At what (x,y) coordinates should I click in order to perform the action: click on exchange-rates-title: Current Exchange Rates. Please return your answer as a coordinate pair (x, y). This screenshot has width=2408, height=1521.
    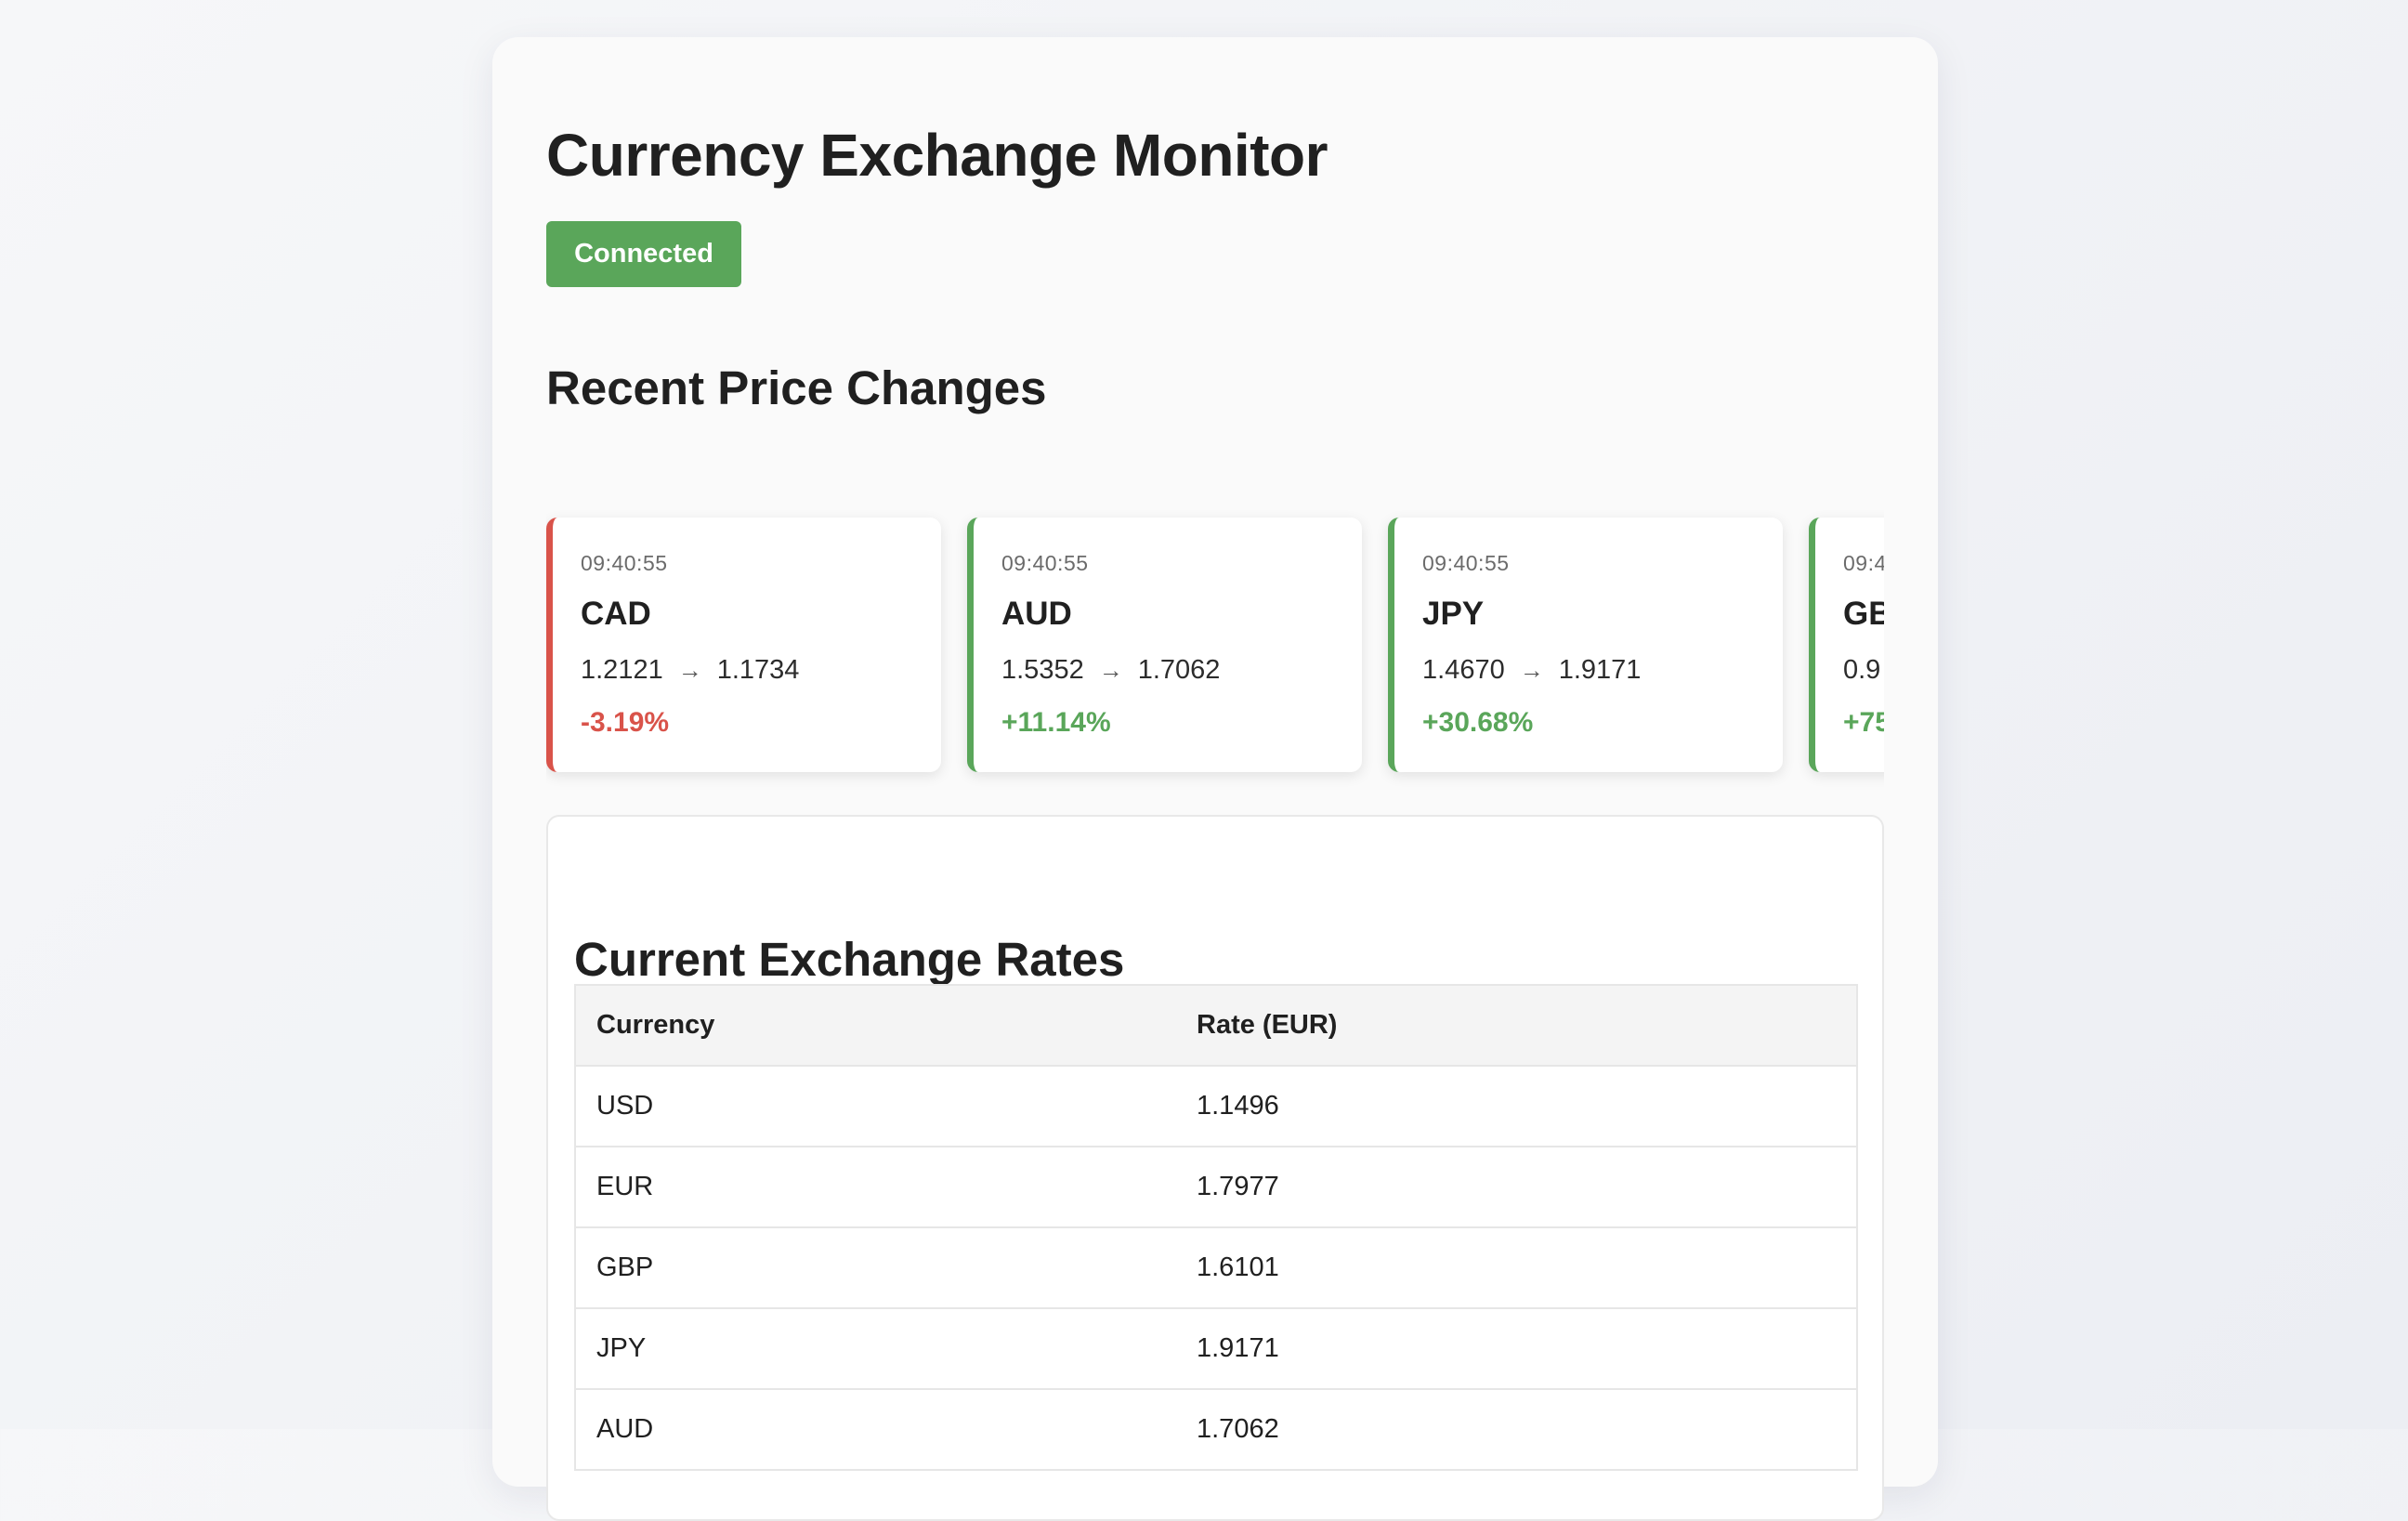
    Looking at the image, I should click on (849, 960).